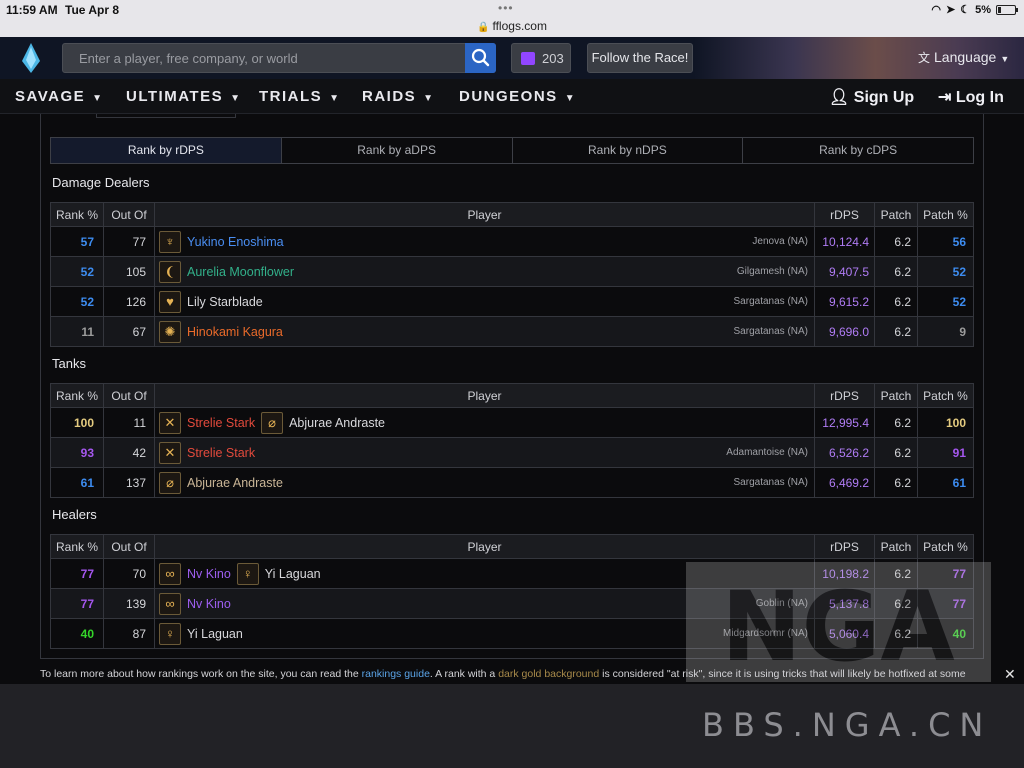 This screenshot has width=1024, height=768. I want to click on player-name-link: Lily Starblade, so click(225, 302).